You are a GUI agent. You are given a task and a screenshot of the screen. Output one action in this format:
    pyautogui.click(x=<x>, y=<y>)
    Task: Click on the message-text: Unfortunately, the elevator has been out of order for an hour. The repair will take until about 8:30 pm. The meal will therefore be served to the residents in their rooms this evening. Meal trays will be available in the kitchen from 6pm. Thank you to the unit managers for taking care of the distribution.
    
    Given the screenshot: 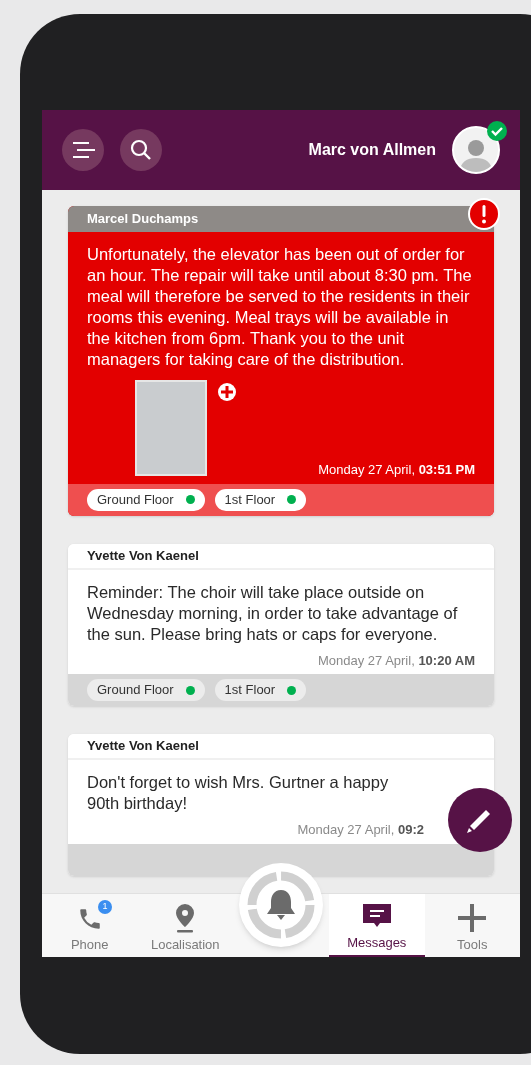 What is the action you would take?
    pyautogui.click(x=280, y=307)
    